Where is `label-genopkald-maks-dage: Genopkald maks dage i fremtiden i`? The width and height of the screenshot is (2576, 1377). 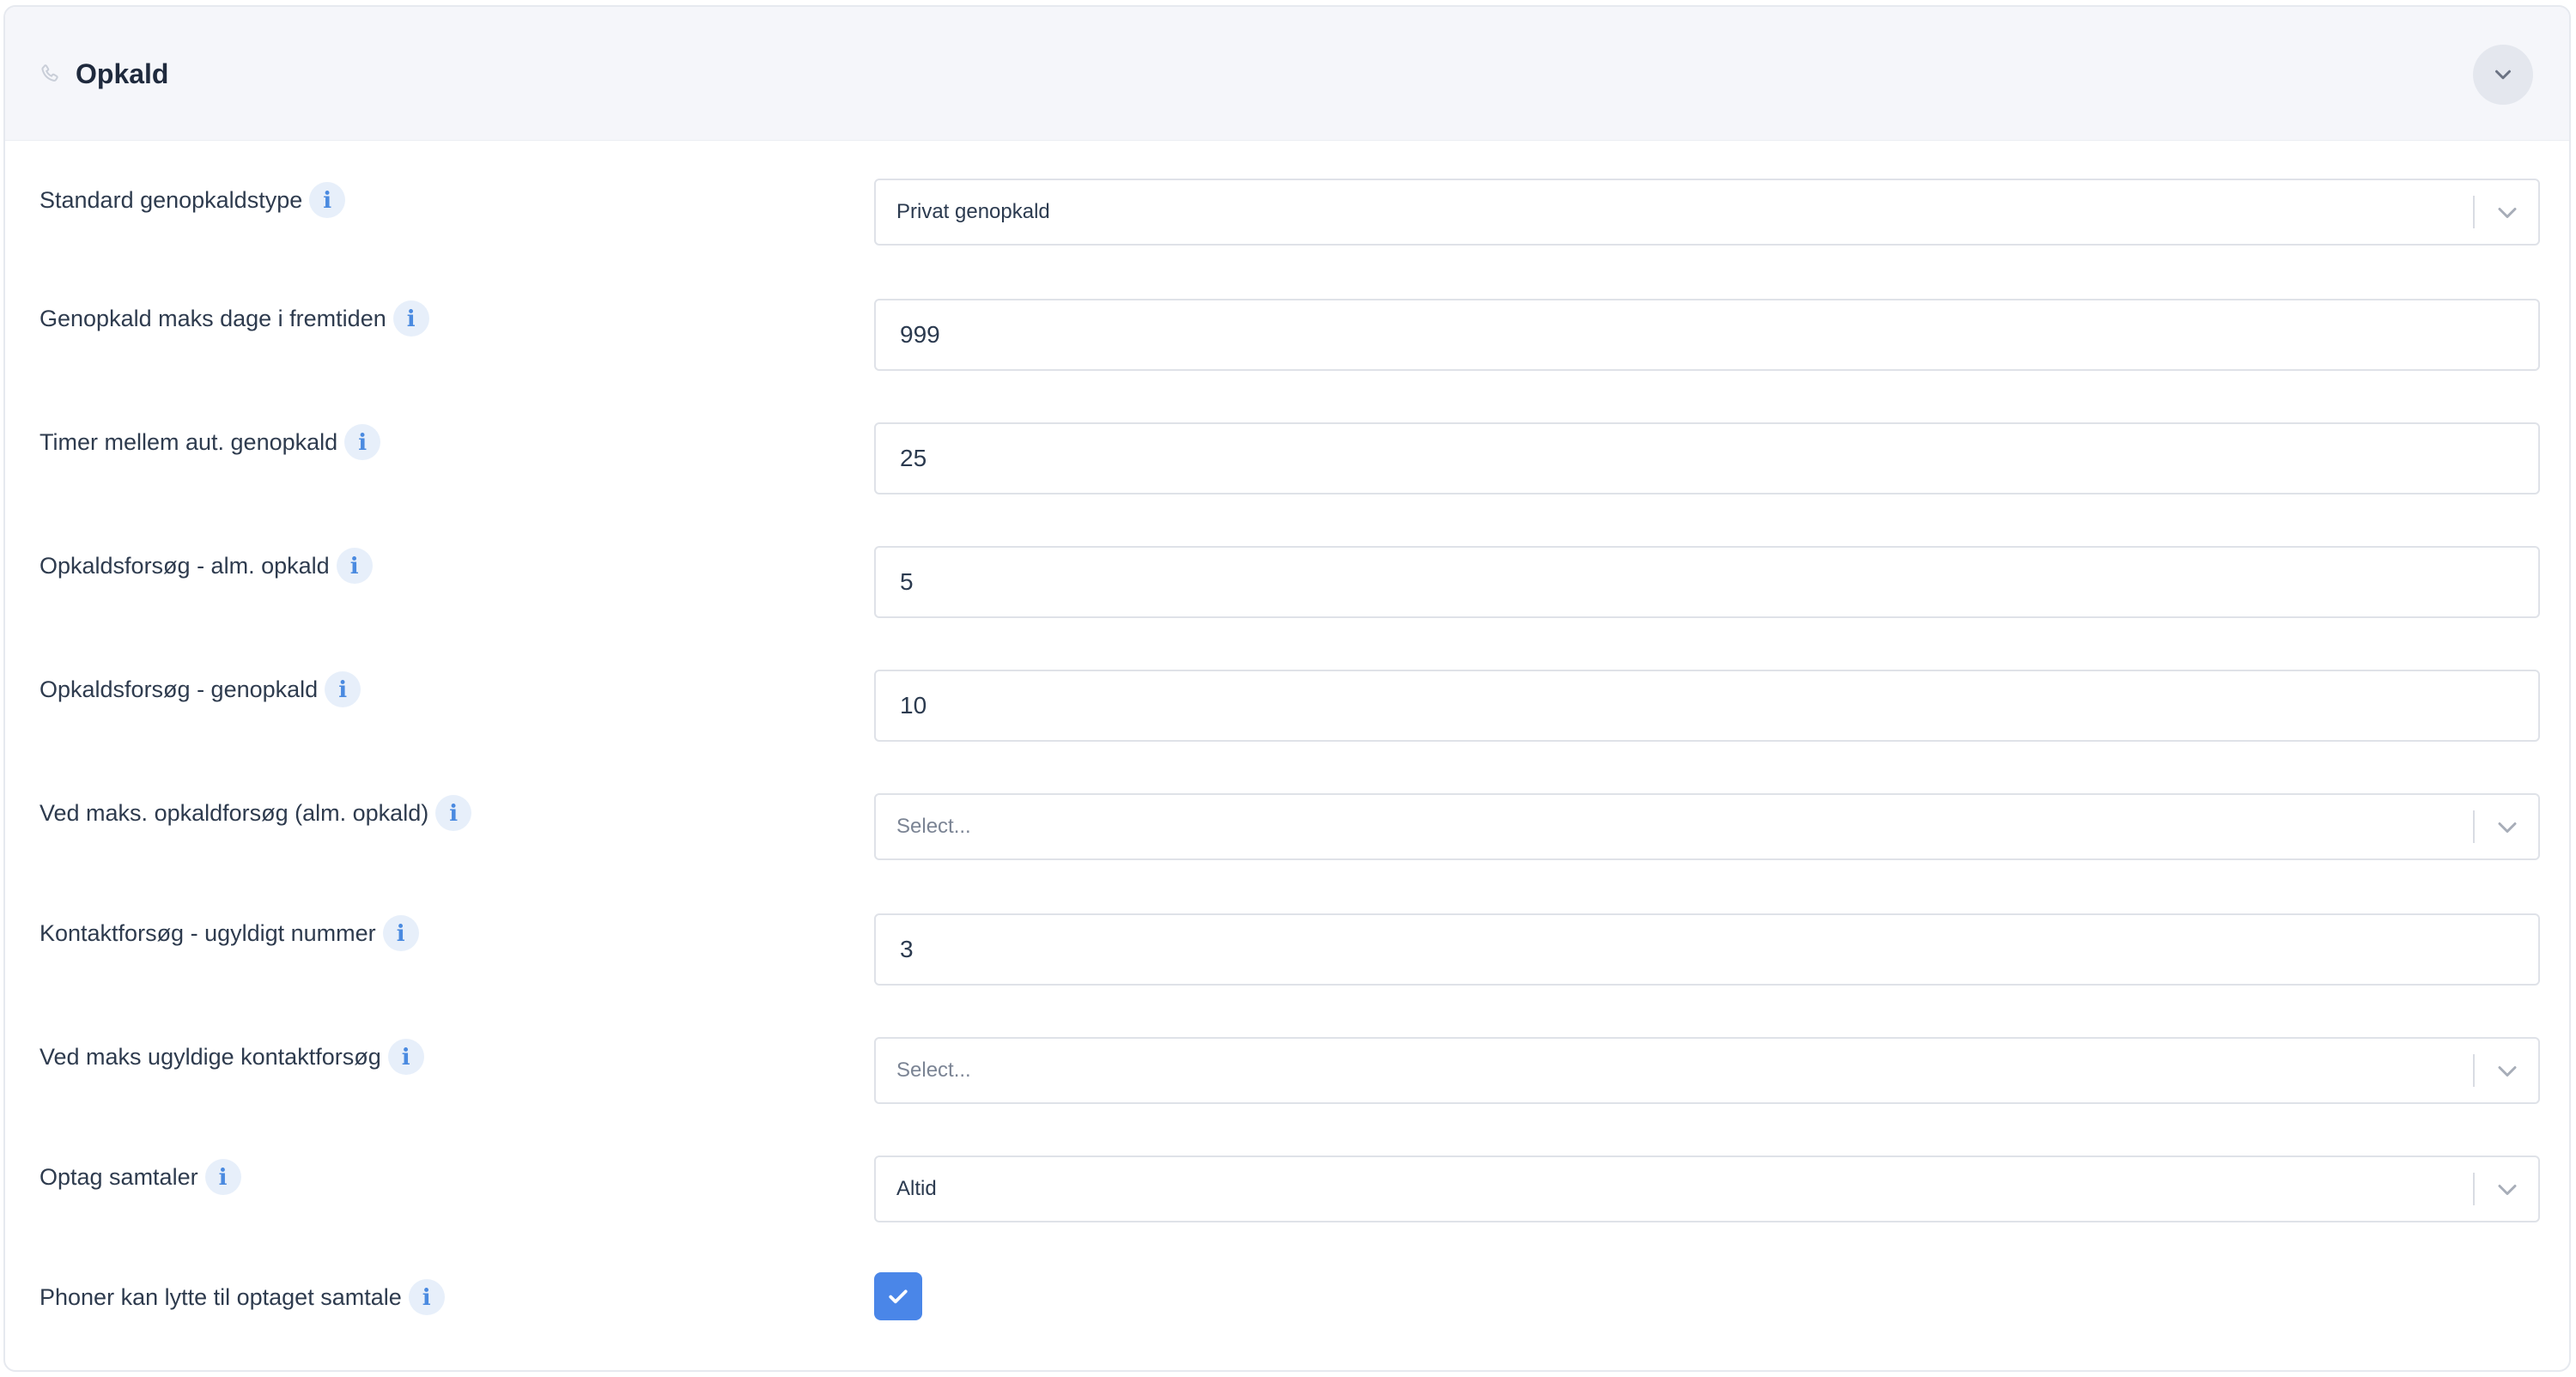 label-genopkald-maks-dage: Genopkald maks dage i fremtiden i is located at coordinates (234, 318).